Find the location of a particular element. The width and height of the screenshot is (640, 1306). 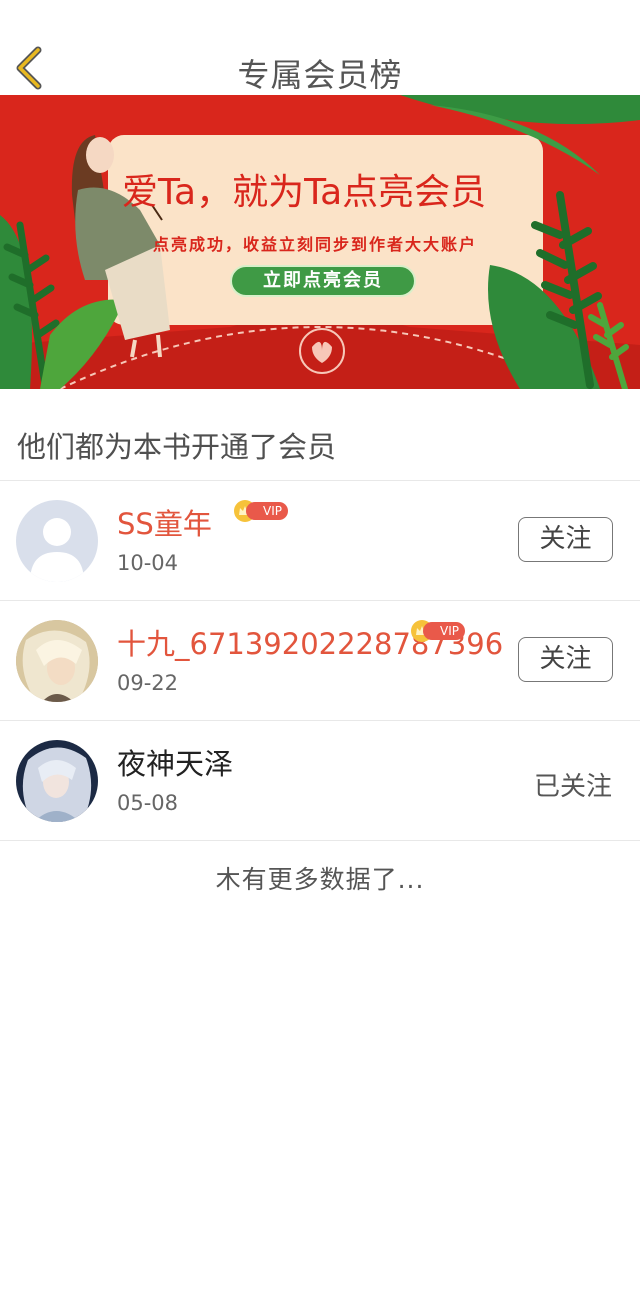

member-name: 夜神天泽 is located at coordinates (175, 764).